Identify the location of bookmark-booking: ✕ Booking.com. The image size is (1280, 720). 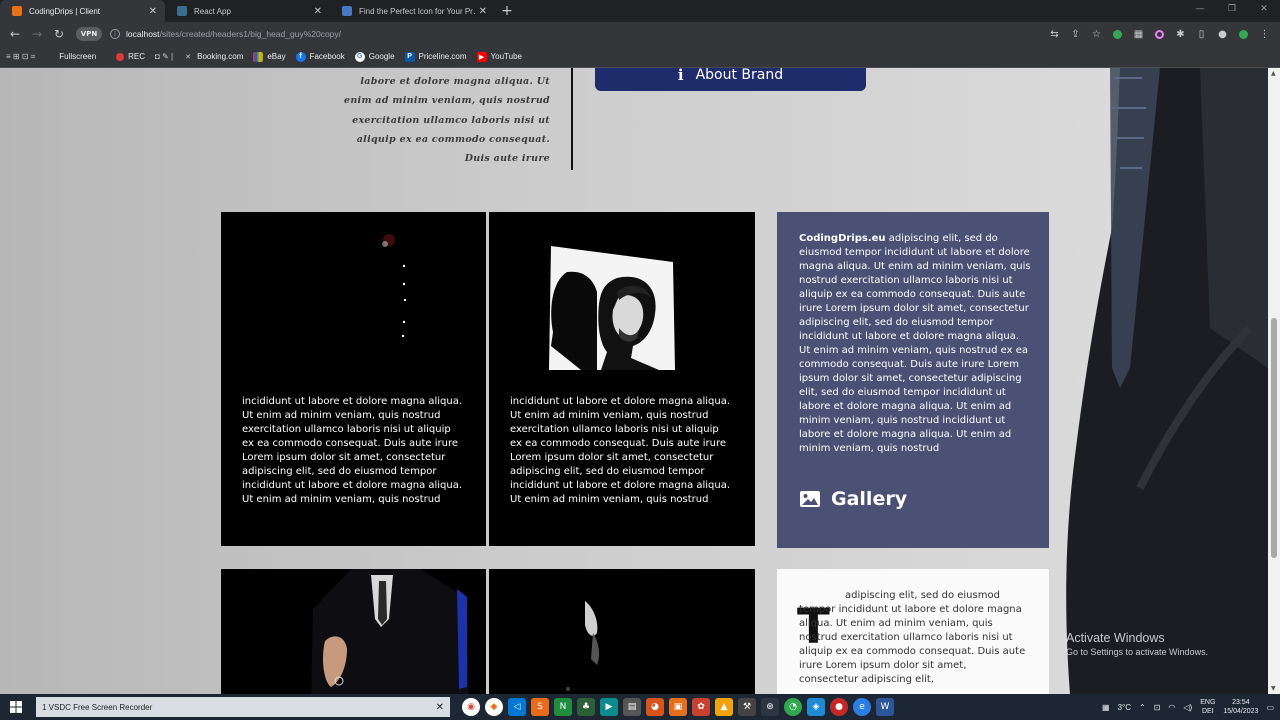
(213, 57).